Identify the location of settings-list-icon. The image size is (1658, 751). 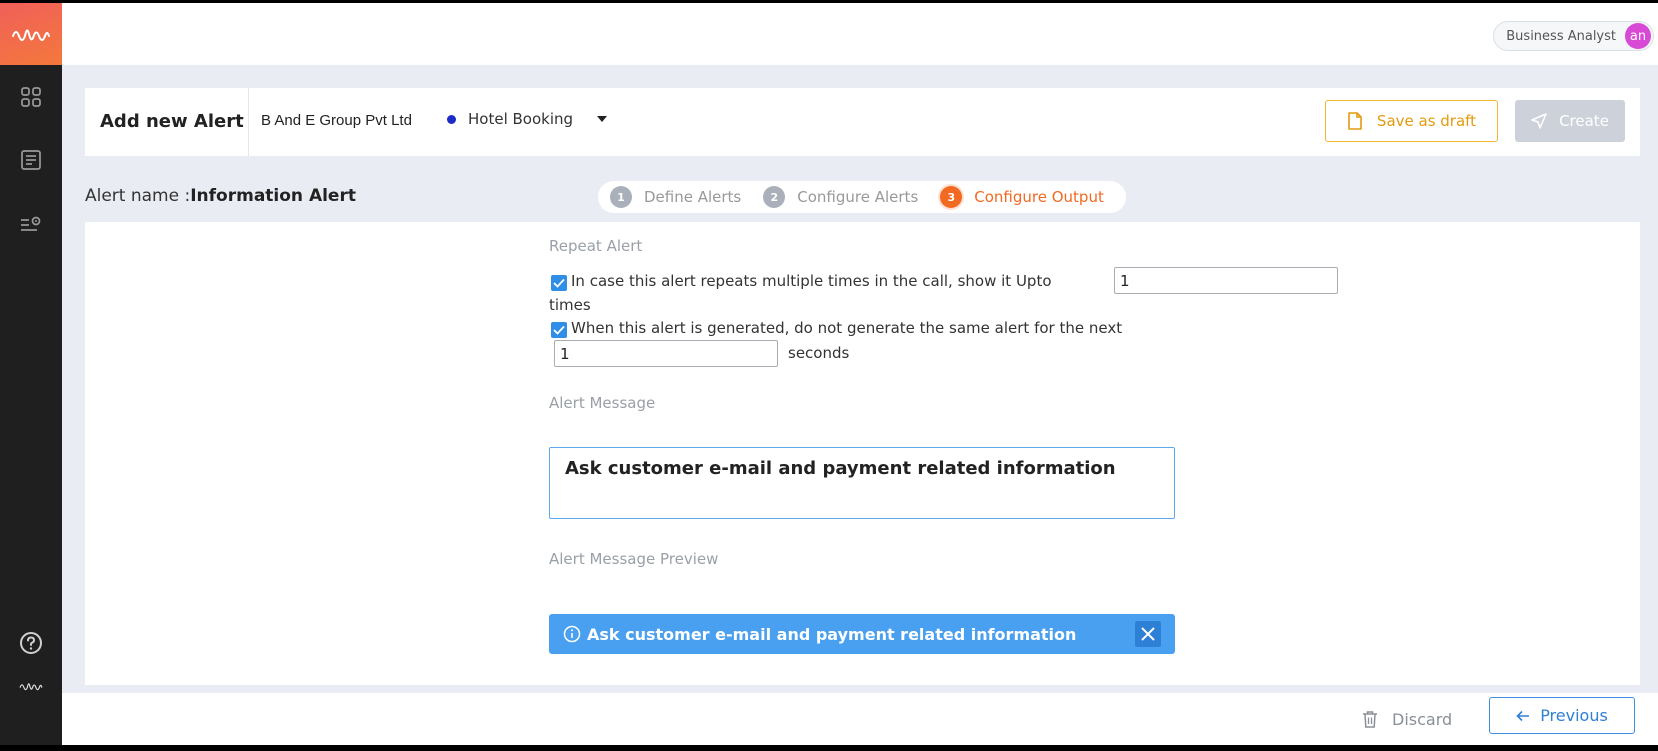
(31, 223).